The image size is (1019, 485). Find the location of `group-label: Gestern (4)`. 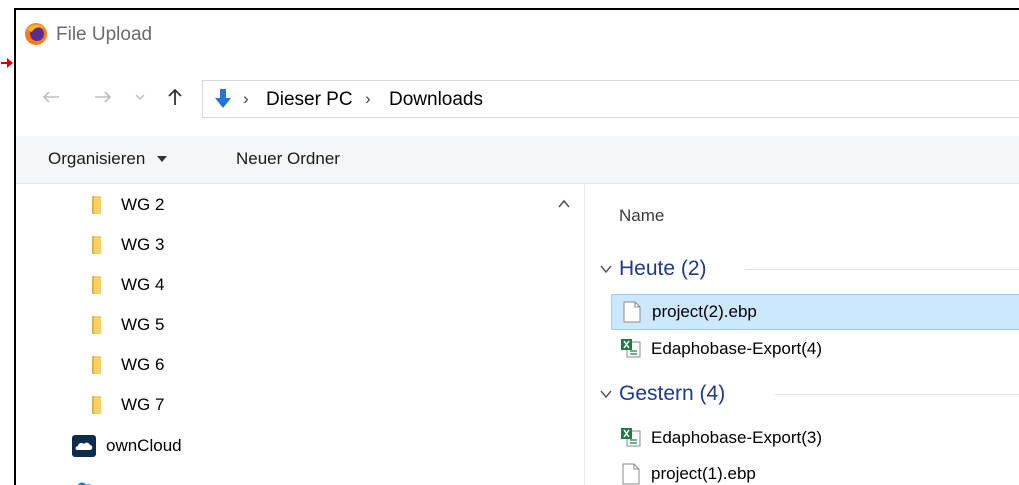

group-label: Gestern (4) is located at coordinates (672, 393).